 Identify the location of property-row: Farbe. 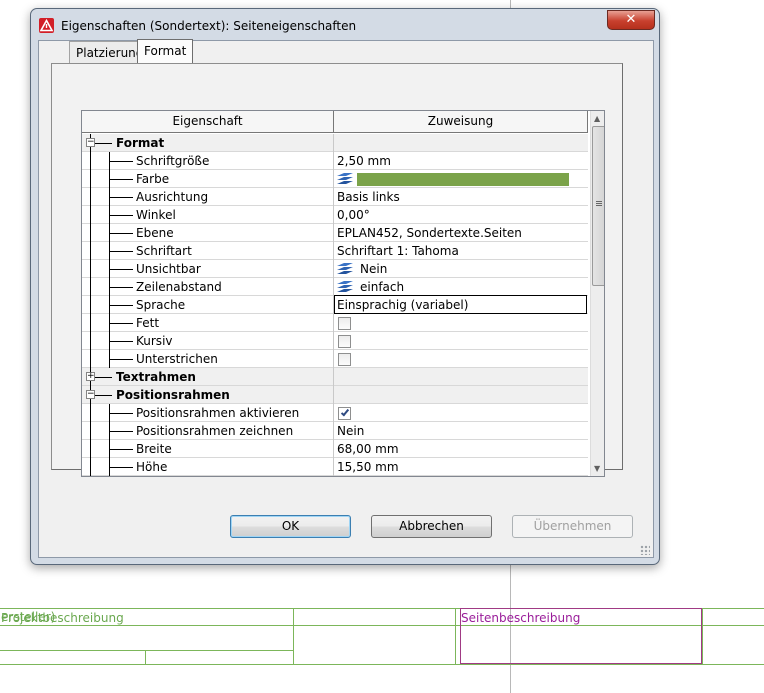
(335, 179).